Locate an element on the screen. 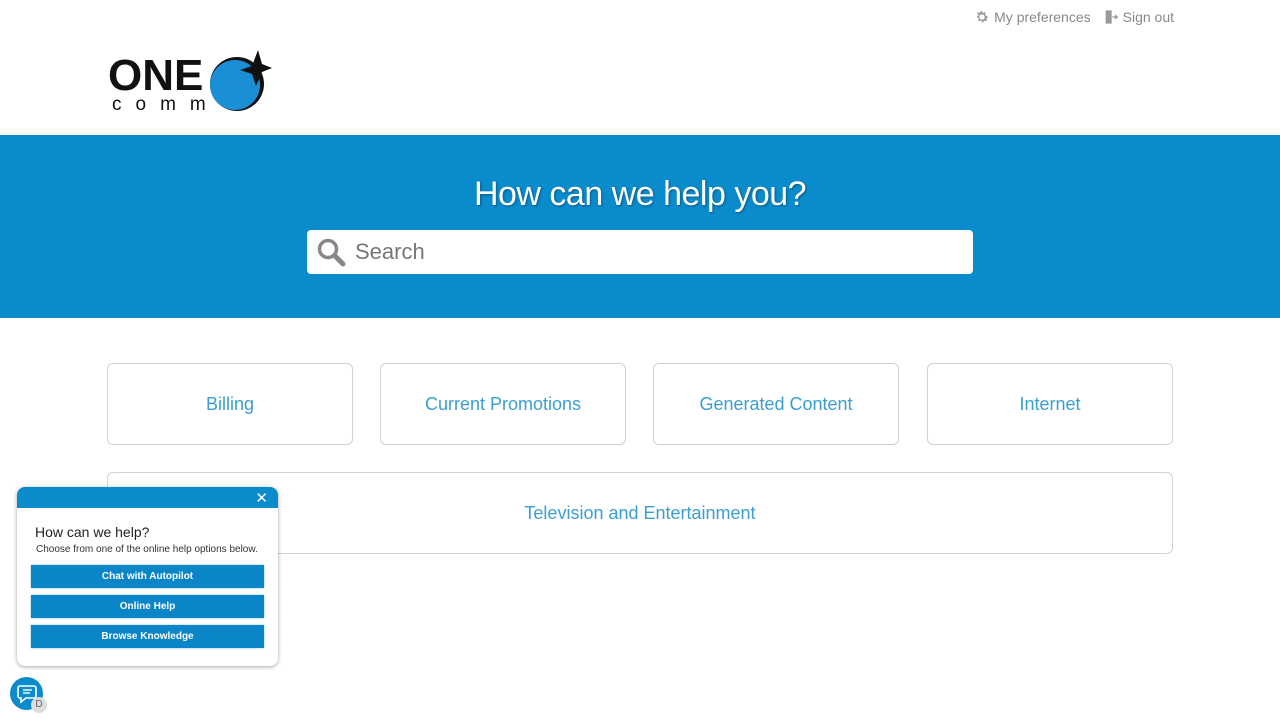 Image resolution: width=1280 pixels, height=720 pixels. top-nav: My preferences Sign out is located at coordinates (1074, 17).